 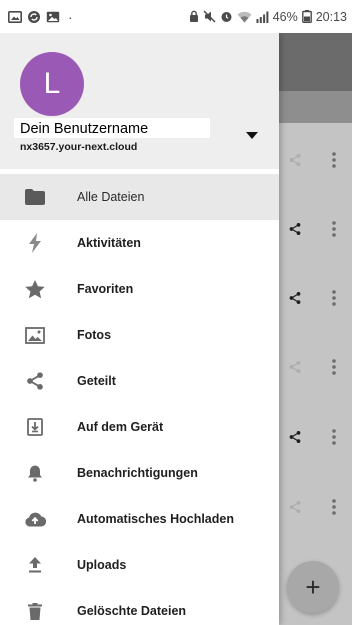 I want to click on menu-item-label: Benachrichtigungen, so click(x=137, y=473).